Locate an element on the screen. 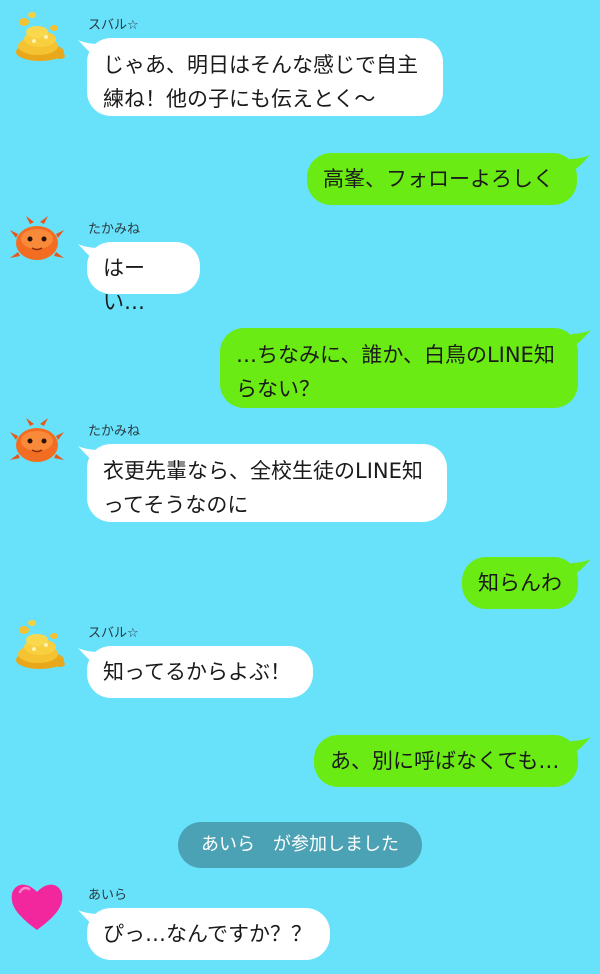 The image size is (600, 974). message-text: 知らんわ is located at coordinates (520, 583).